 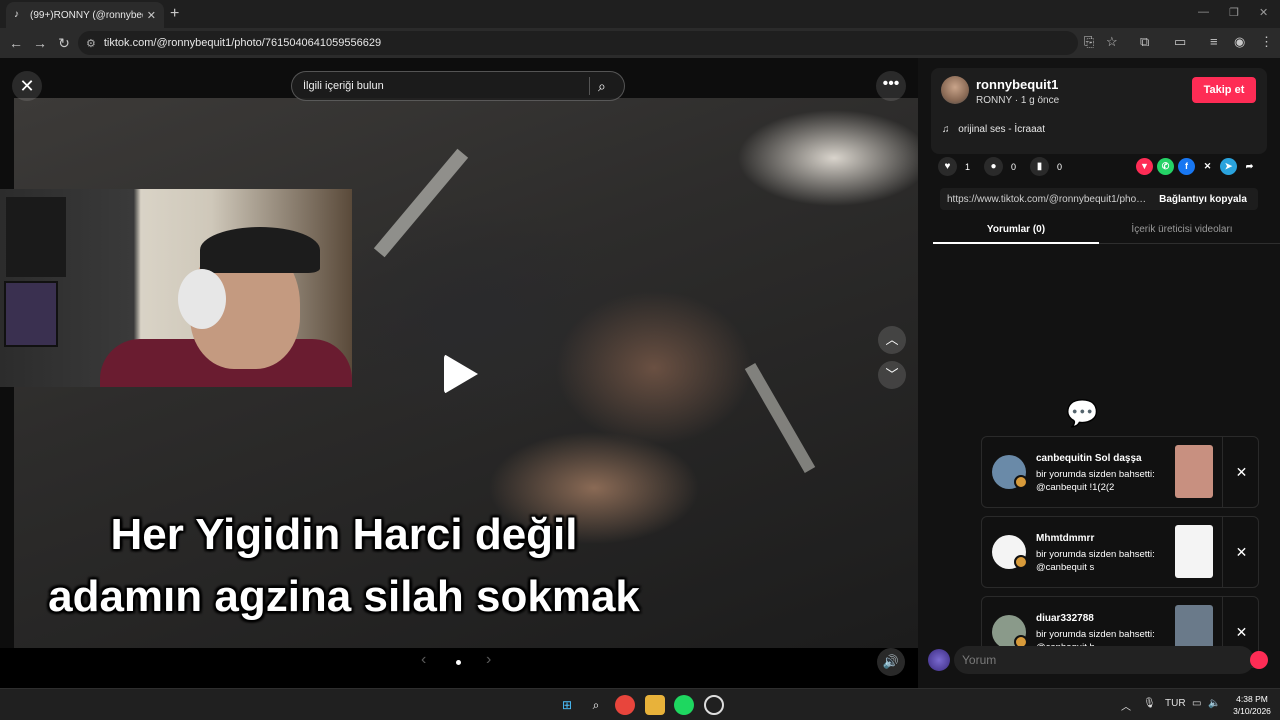 What do you see at coordinates (1018, 100) in the screenshot?
I see `author-subline: RONNY · 1 g önce` at bounding box center [1018, 100].